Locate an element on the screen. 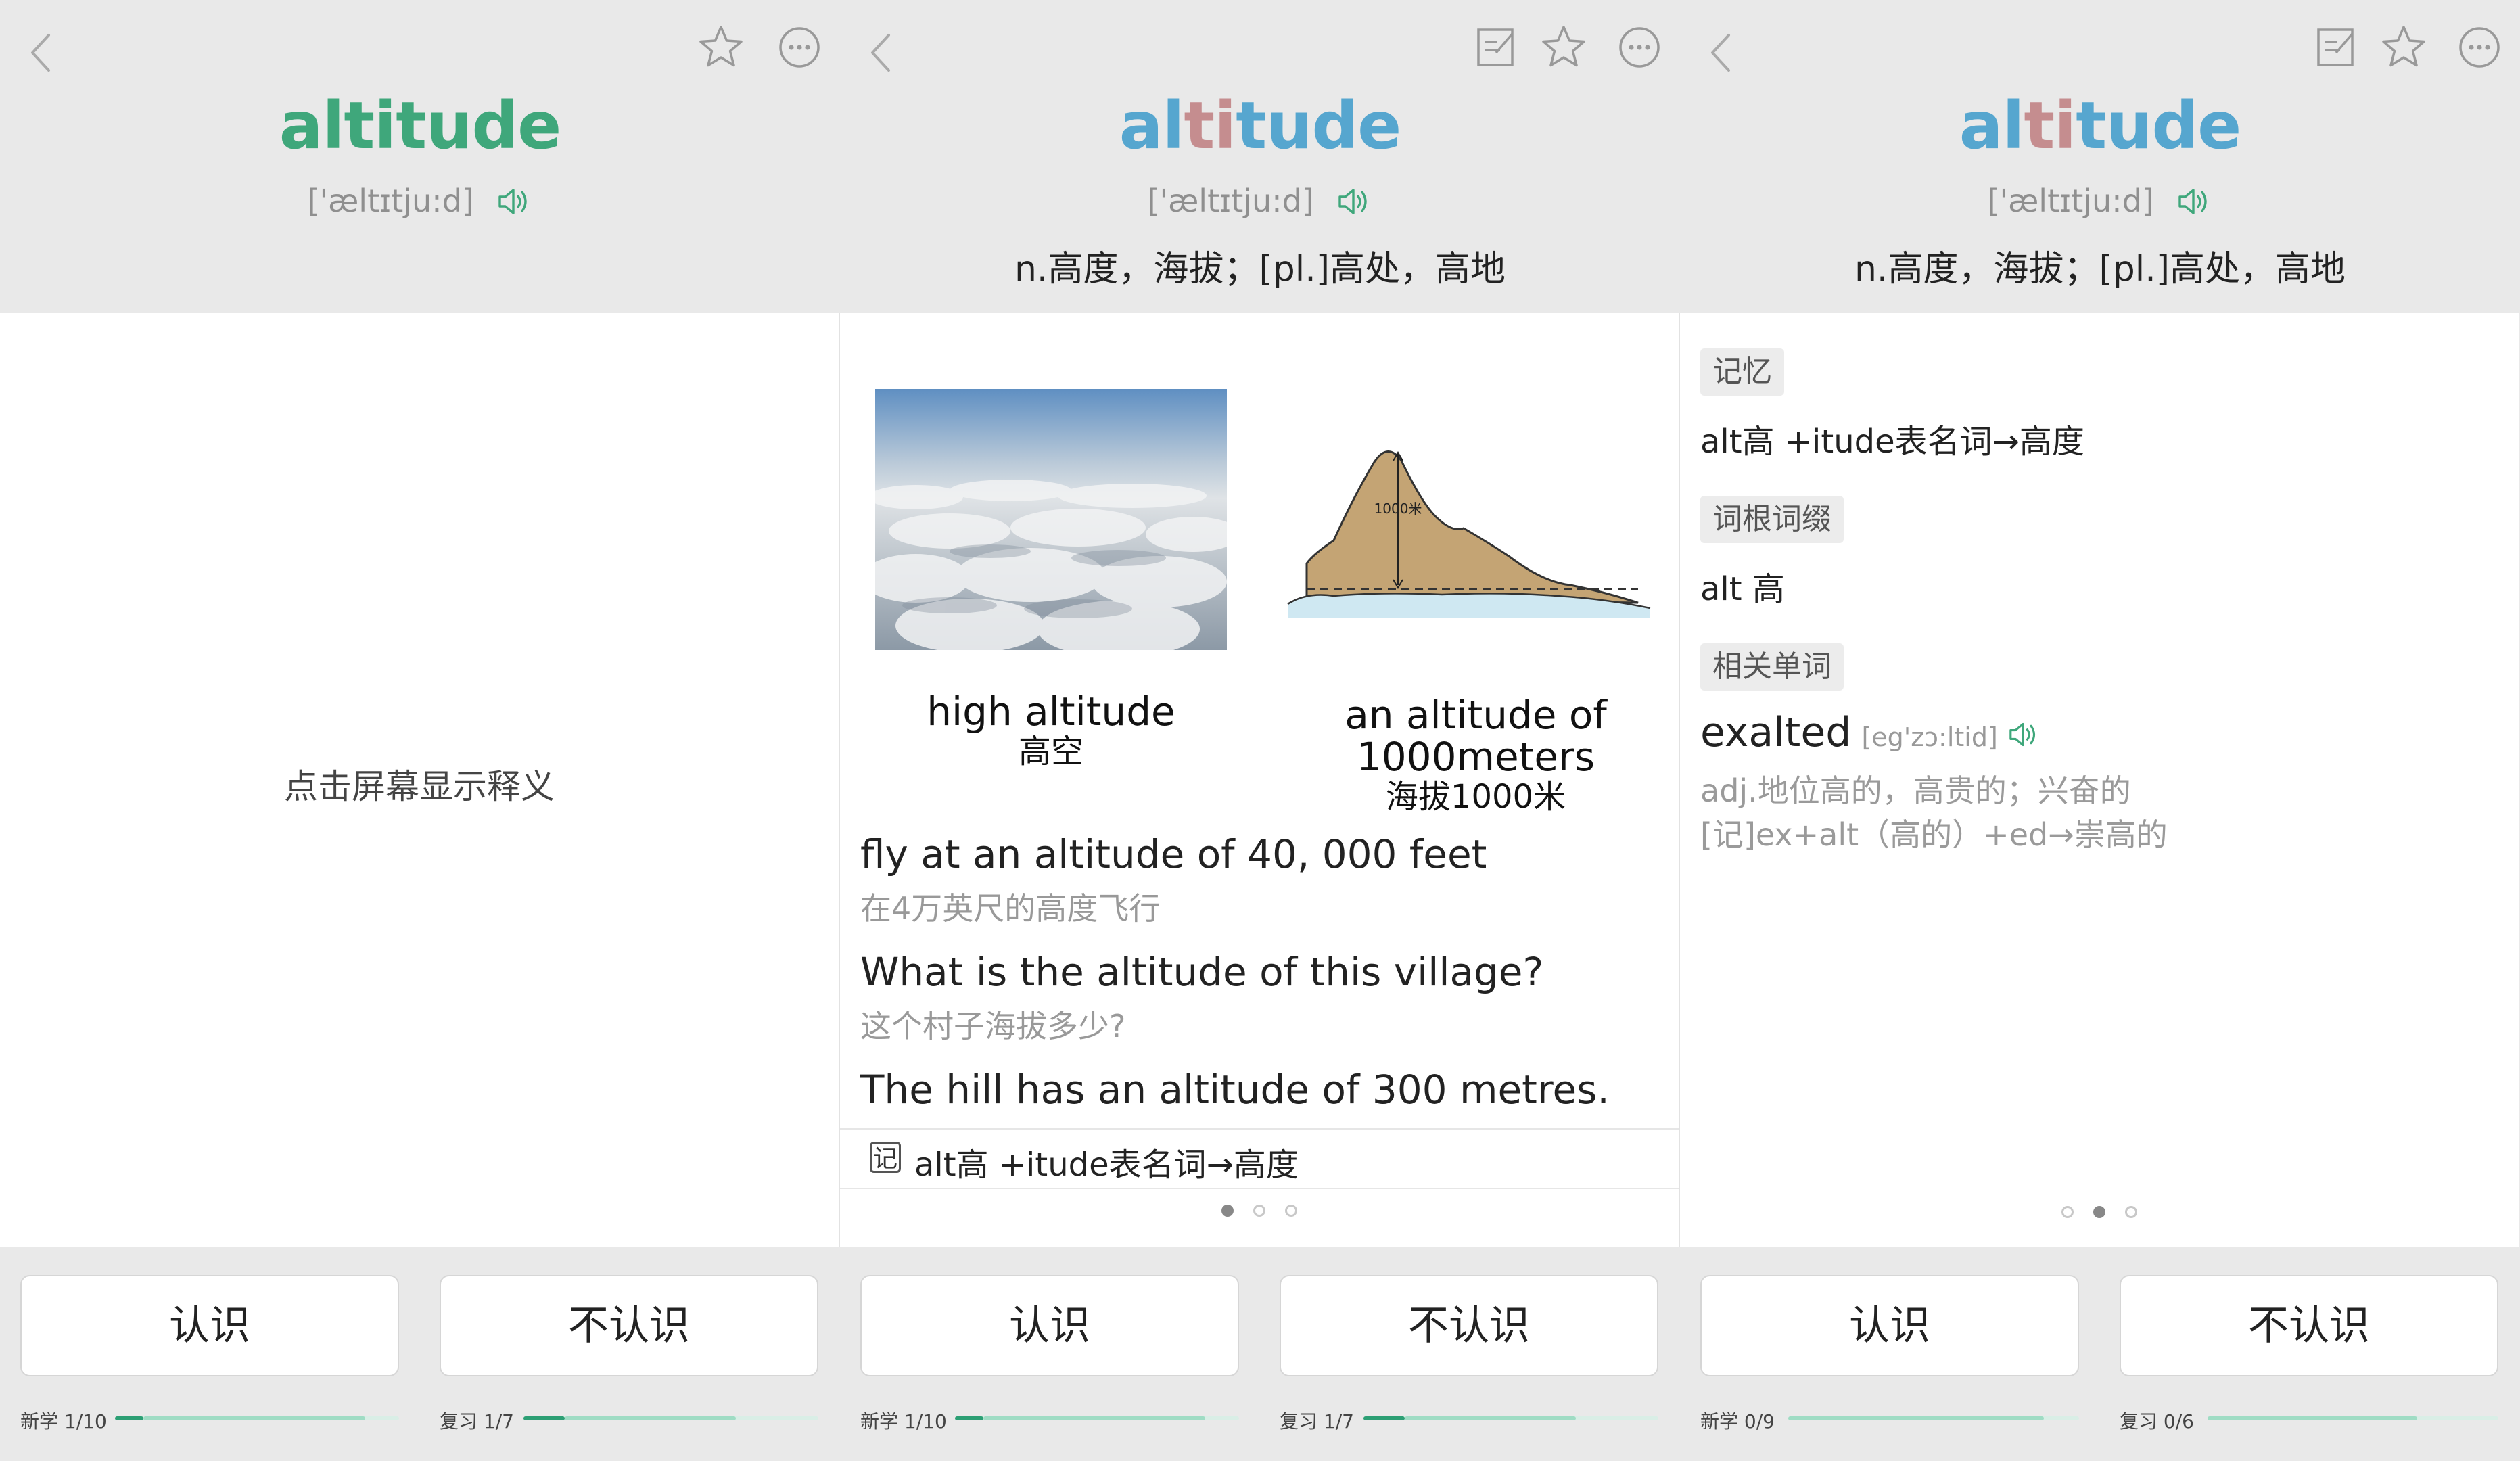  related-word-memo: [记]ex+alt（高的）+ed→崇高的 is located at coordinates (1934, 834).